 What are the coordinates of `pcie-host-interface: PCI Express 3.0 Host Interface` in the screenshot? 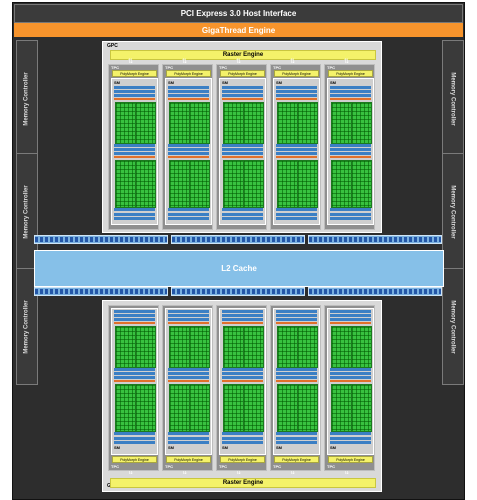 It's located at (238, 13).